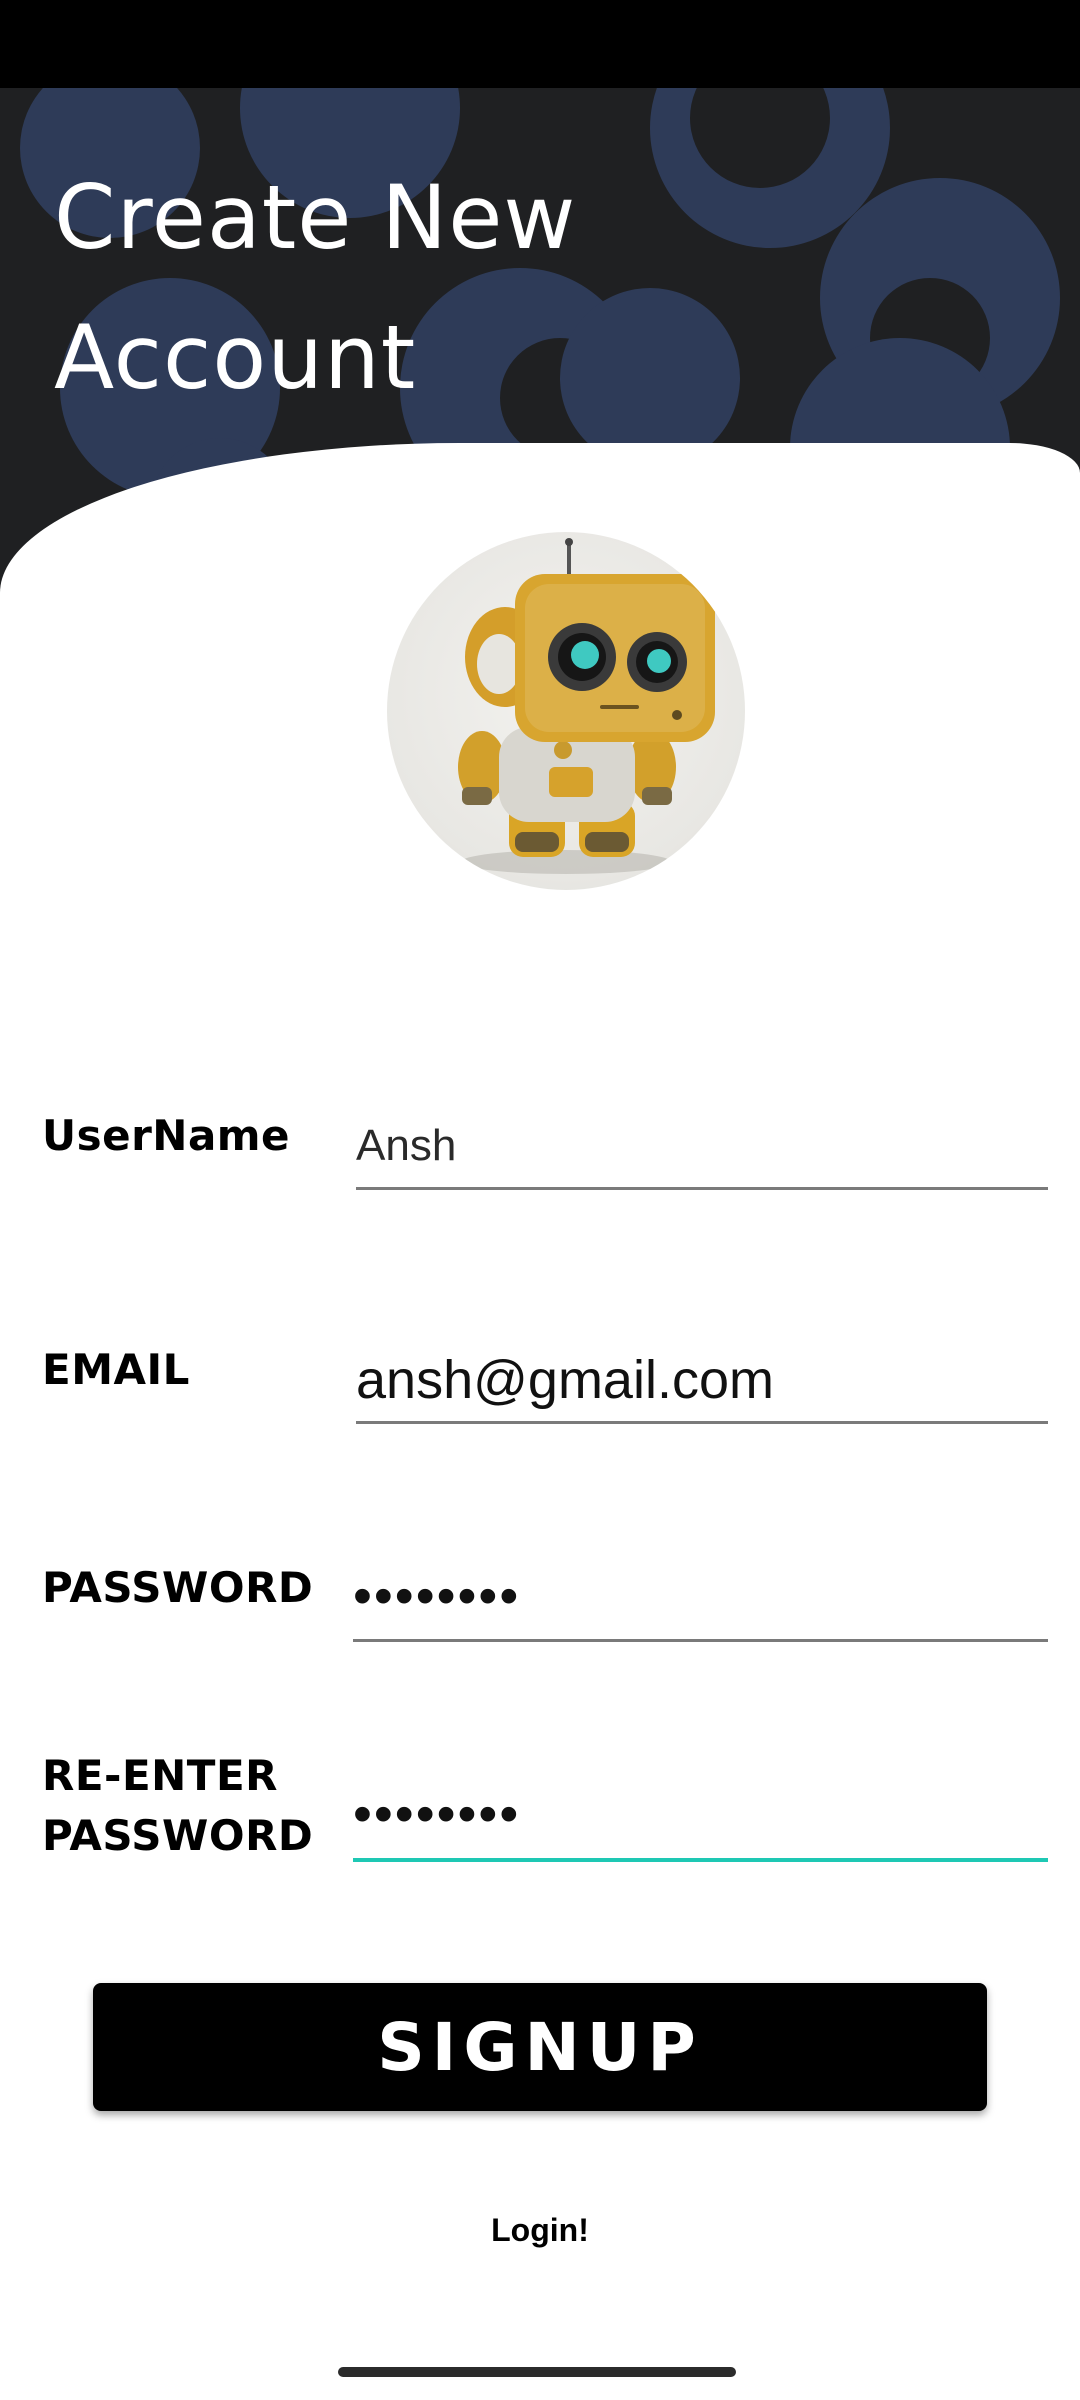 The height and width of the screenshot is (2400, 1080). What do you see at coordinates (537, 2372) in the screenshot?
I see `home-indicator` at bounding box center [537, 2372].